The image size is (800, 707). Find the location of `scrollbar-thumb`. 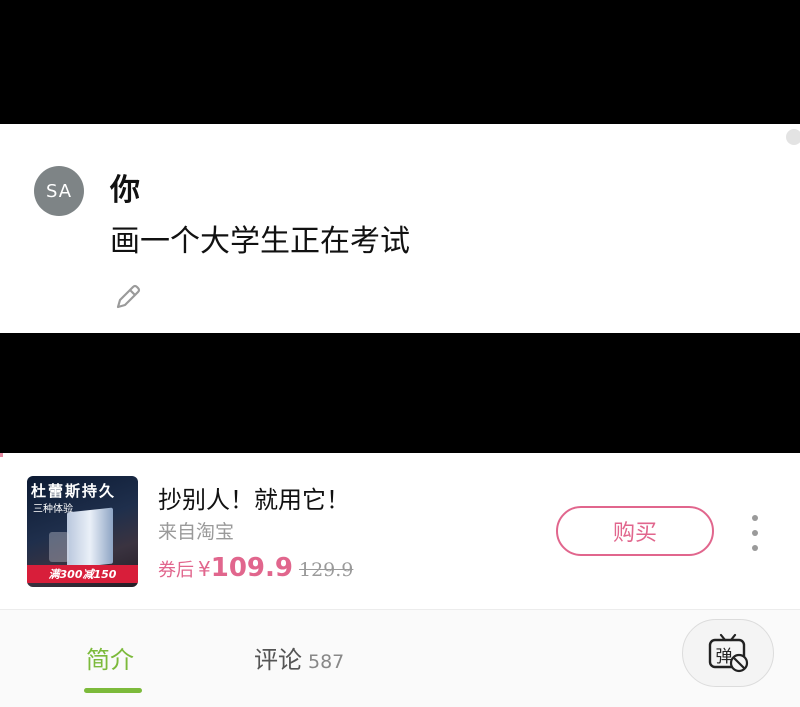

scrollbar-thumb is located at coordinates (793, 137).